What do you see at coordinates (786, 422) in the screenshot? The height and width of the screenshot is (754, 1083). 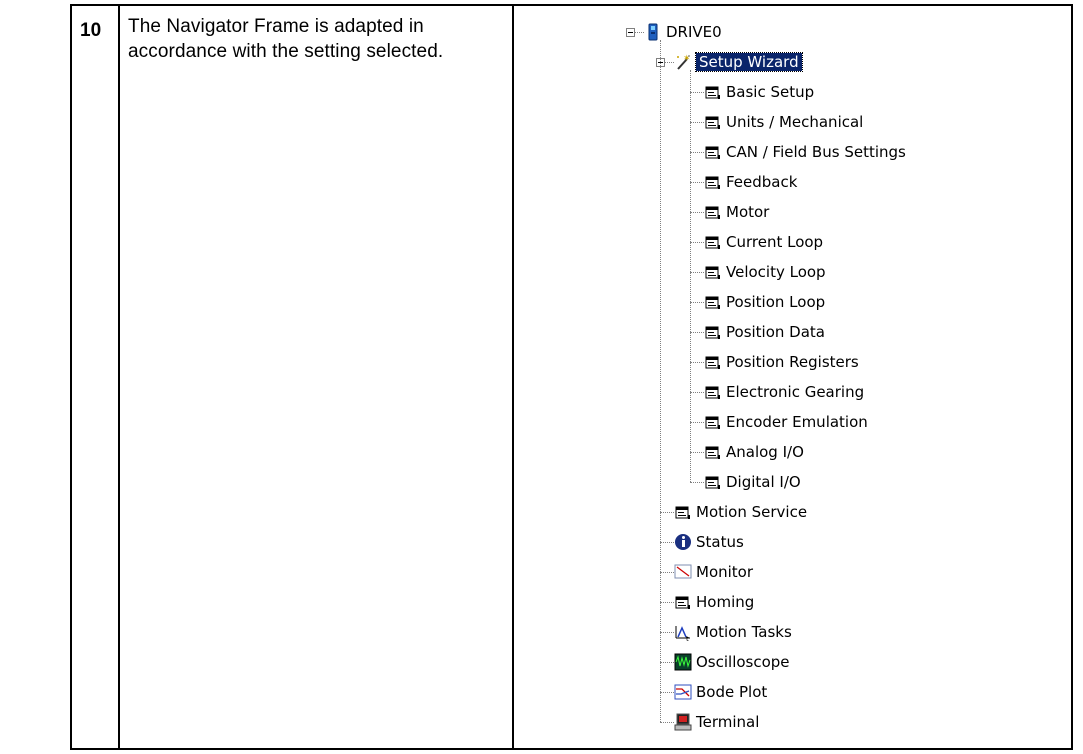 I see `tree-item-encoder-emulation: Encoder Emulation` at bounding box center [786, 422].